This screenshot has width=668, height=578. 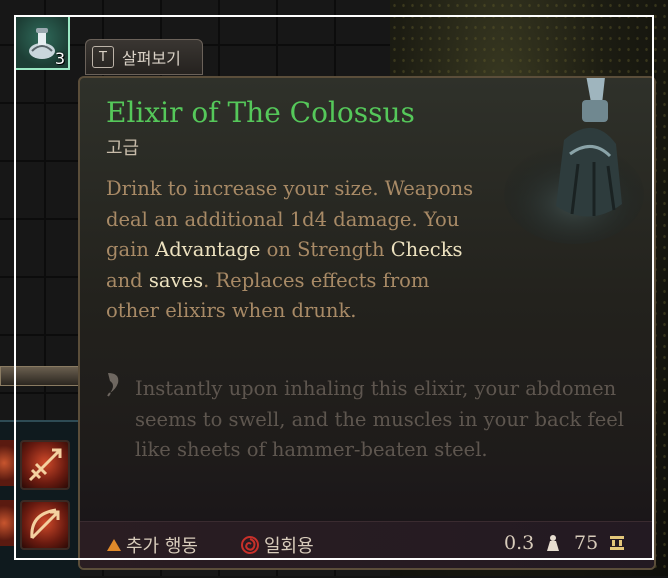 What do you see at coordinates (603, 543) in the screenshot?
I see `item-value: 75` at bounding box center [603, 543].